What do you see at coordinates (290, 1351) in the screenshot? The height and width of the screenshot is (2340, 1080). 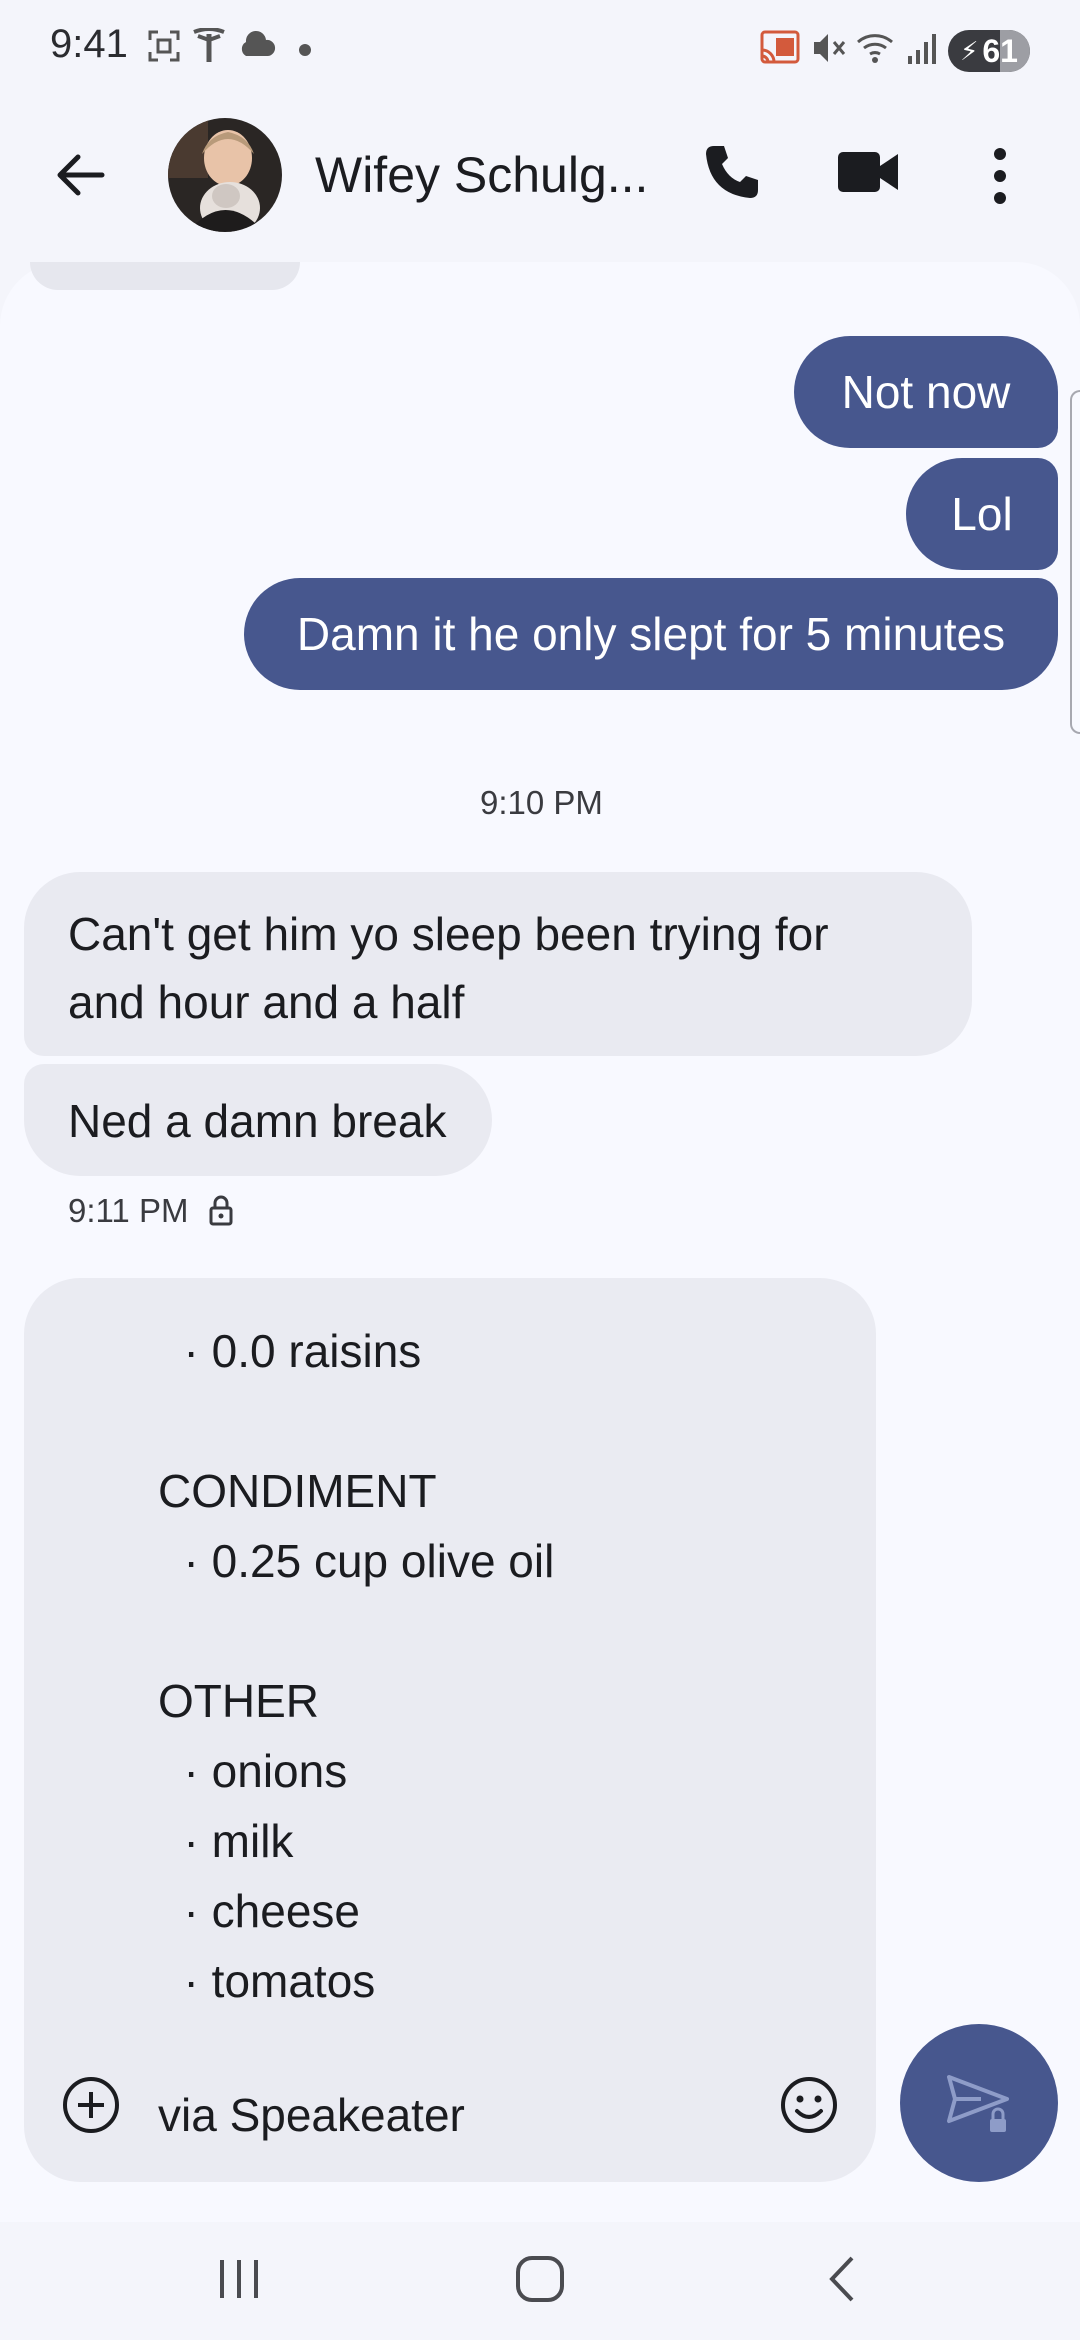 I see `draft-line: · 0.0 raisins` at bounding box center [290, 1351].